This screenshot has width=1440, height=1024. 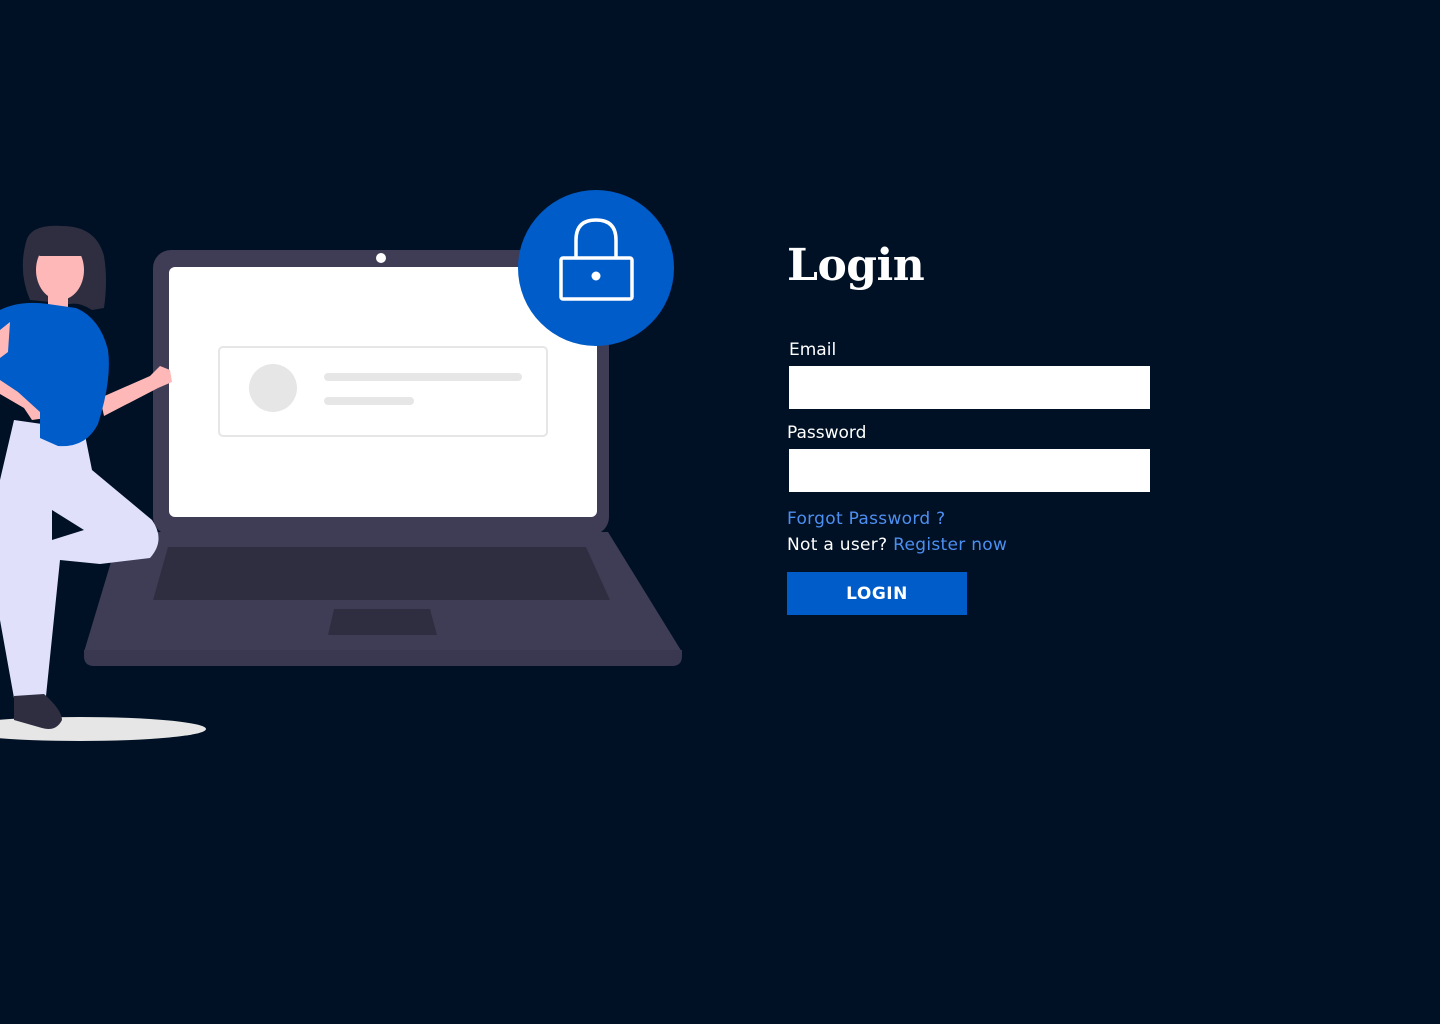 I want to click on forgot-password-link: Forgot Password ?, so click(x=866, y=519).